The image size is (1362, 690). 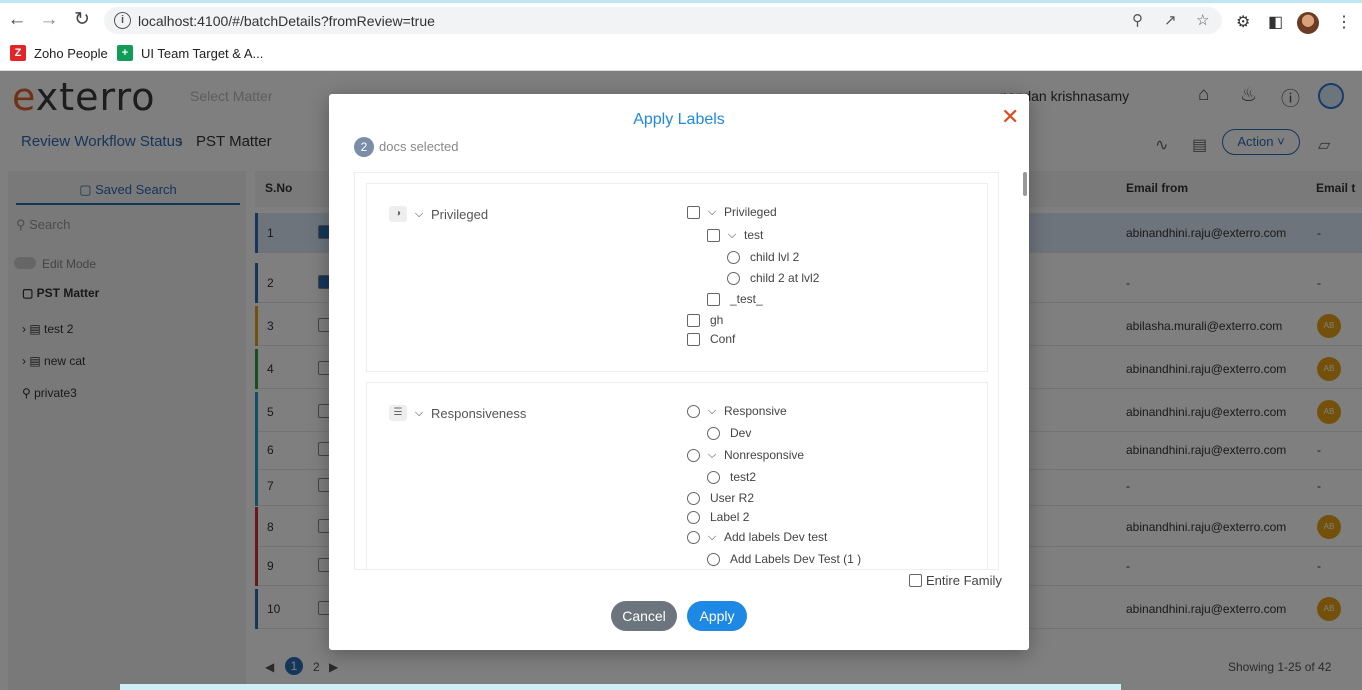 I want to click on scrollbar-thumb, so click(x=1025, y=184).